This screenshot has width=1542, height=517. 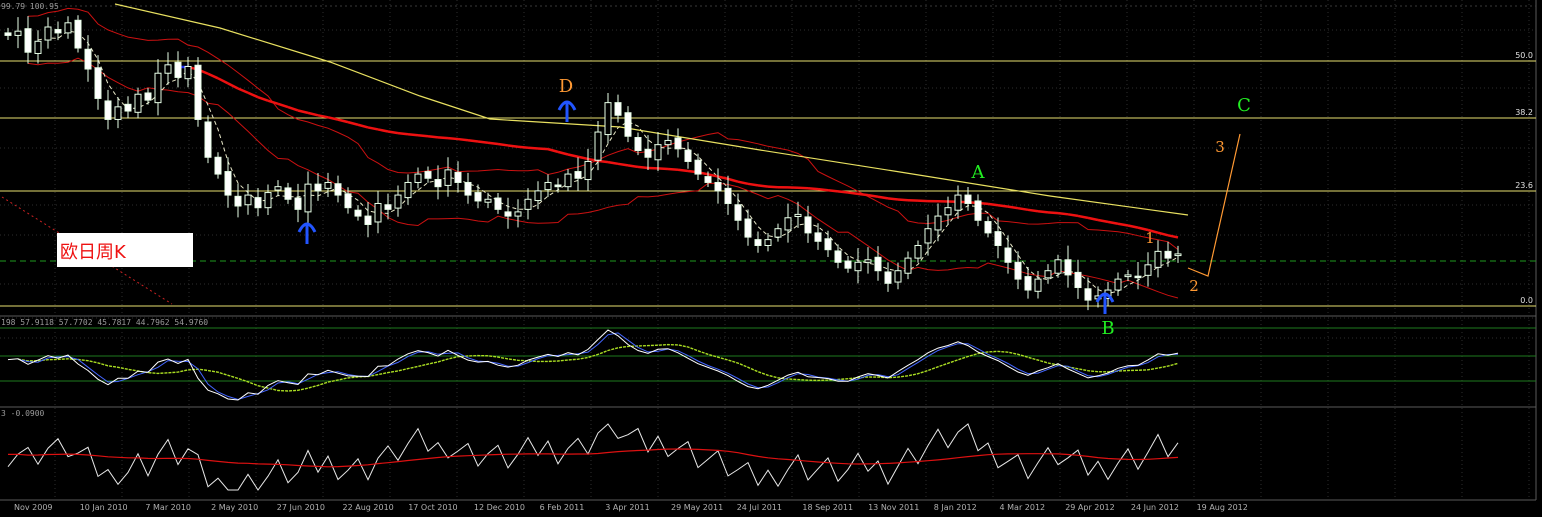 I want to click on x-tick-label: 19 Aug 2012, so click(x=1222, y=507).